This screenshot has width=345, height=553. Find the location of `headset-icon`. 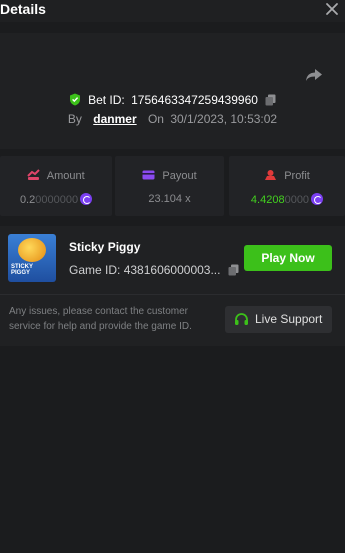

headset-icon is located at coordinates (241, 319).